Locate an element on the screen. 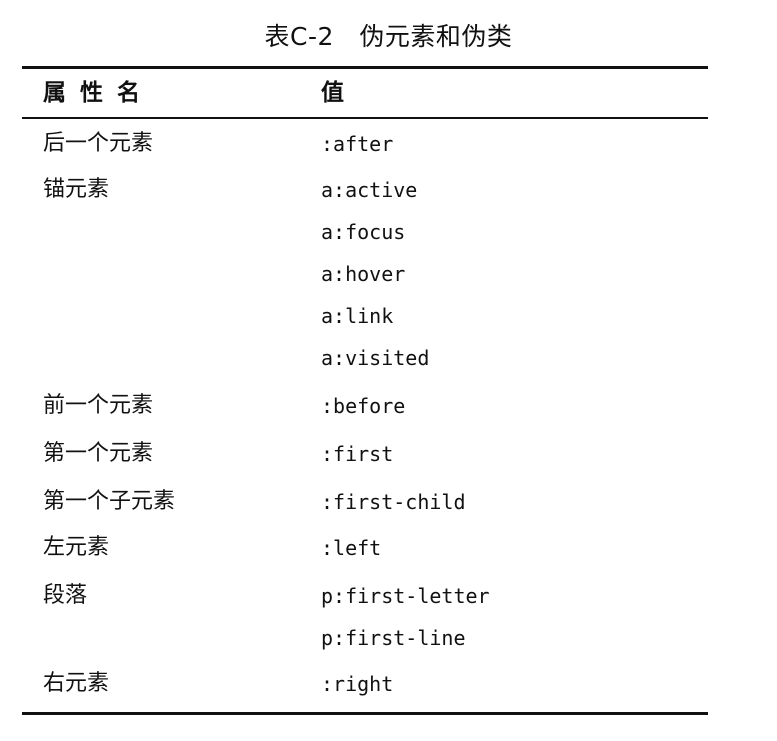 The height and width of the screenshot is (741, 777). property-value: :right is located at coordinates (357, 684).